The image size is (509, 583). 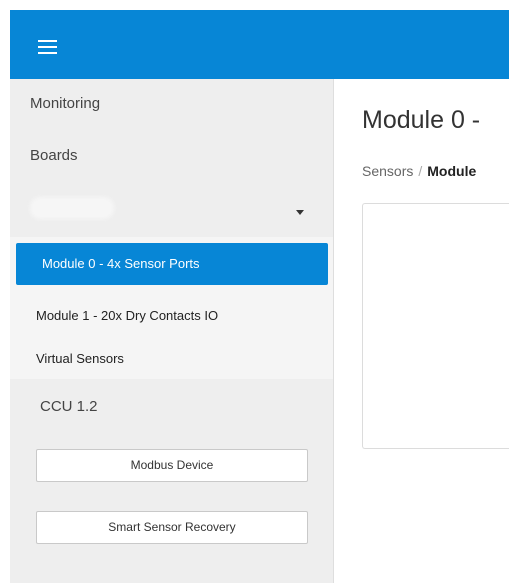 What do you see at coordinates (259, 44) in the screenshot?
I see `top-app-bar` at bounding box center [259, 44].